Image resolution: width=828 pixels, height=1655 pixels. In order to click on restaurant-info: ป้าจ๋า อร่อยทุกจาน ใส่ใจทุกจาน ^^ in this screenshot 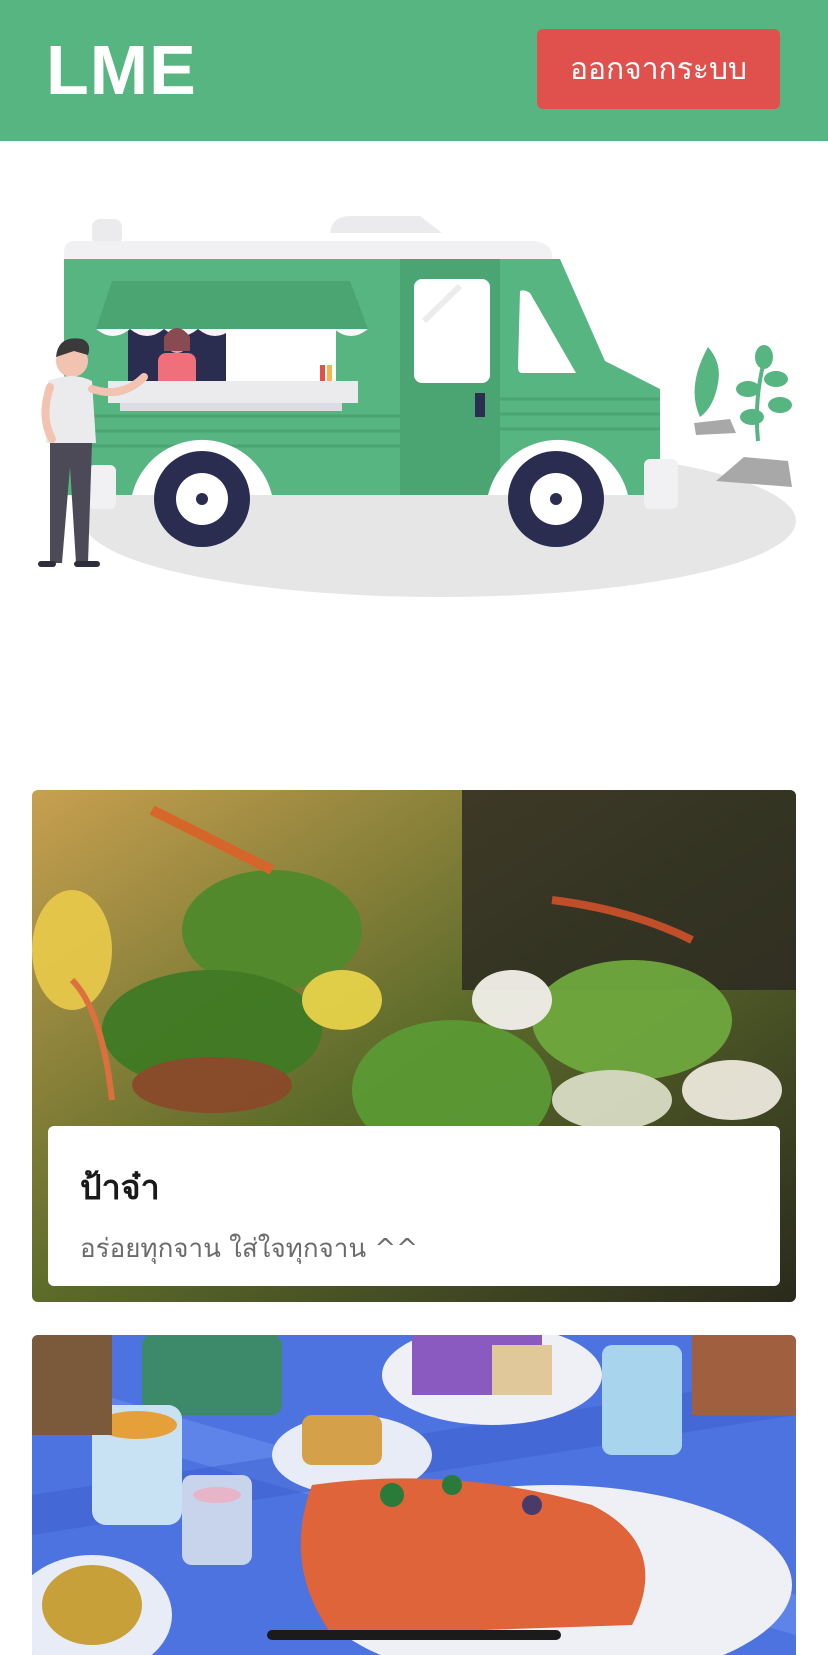, I will do `click(414, 1206)`.